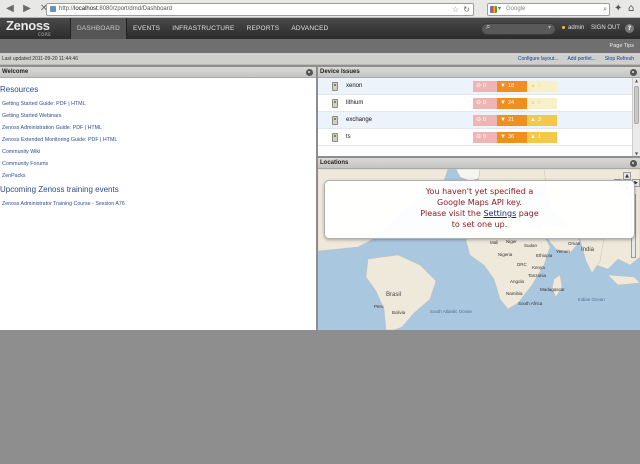 The image size is (640, 464). I want to click on home-icon: ⌂, so click(631, 8).